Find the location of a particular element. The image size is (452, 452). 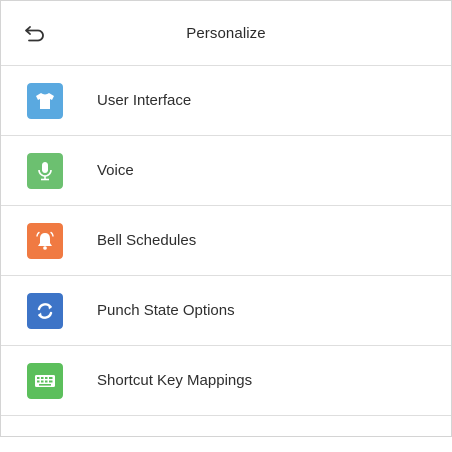

empty-row is located at coordinates (226, 434).